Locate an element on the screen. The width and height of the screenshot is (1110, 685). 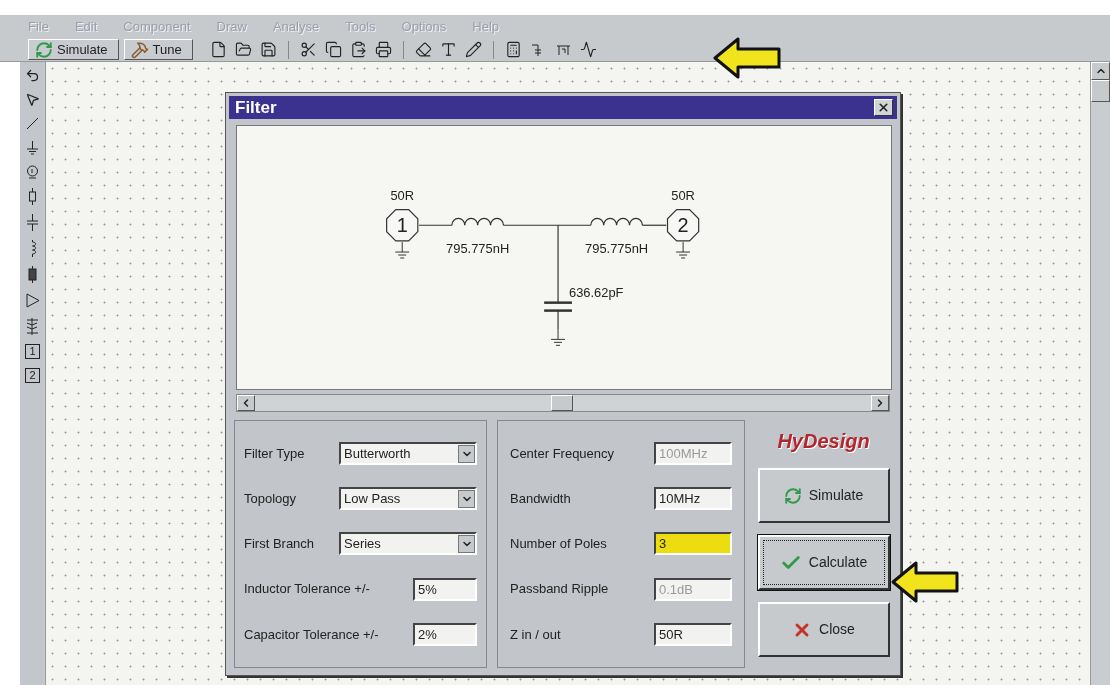
pencil-icon is located at coordinates (473, 49).